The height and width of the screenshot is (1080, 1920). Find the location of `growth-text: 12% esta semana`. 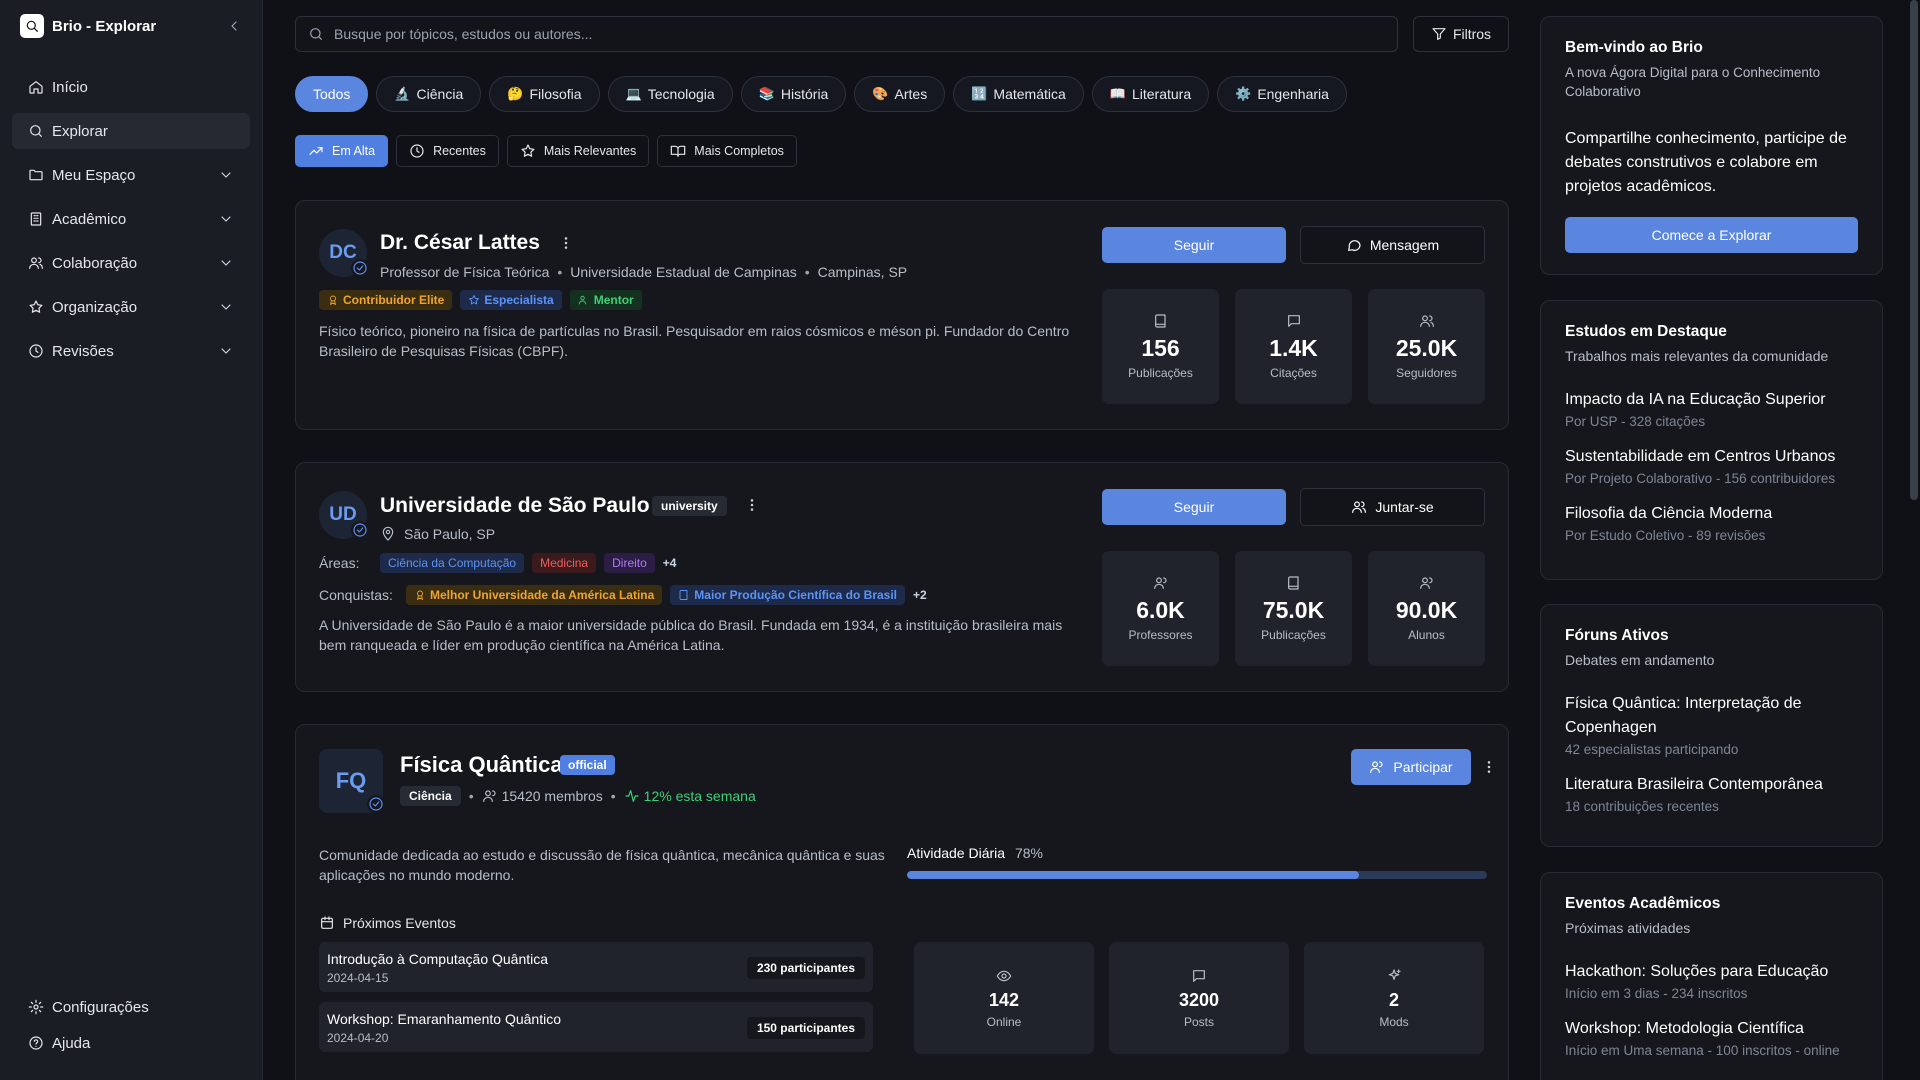

growth-text: 12% esta semana is located at coordinates (699, 796).